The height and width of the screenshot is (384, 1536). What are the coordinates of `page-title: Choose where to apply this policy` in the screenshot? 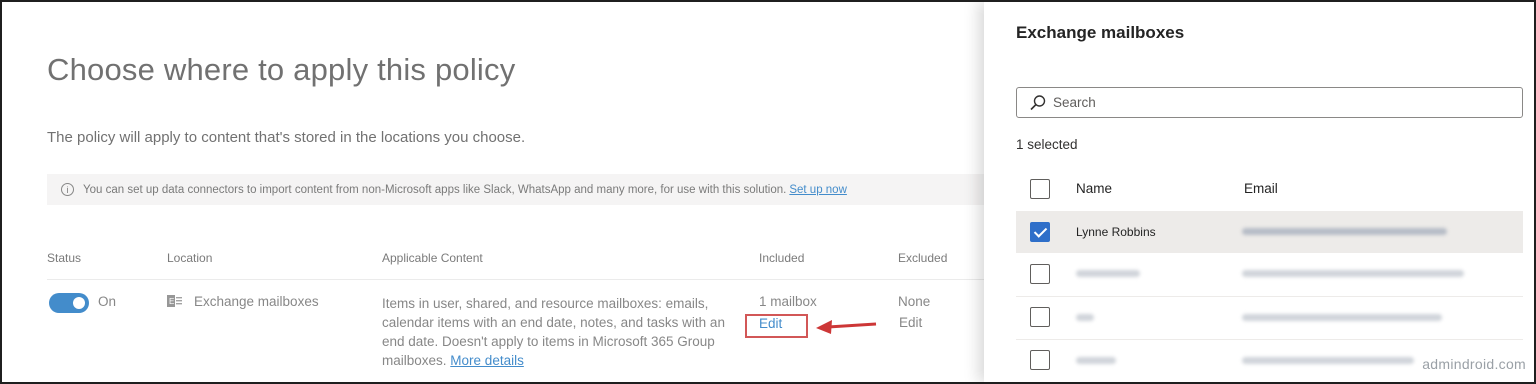 It's located at (281, 69).